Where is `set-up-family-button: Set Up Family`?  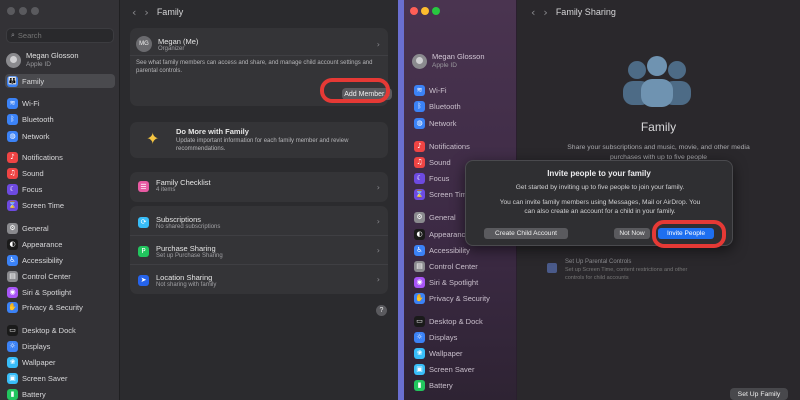 set-up-family-button: Set Up Family is located at coordinates (759, 394).